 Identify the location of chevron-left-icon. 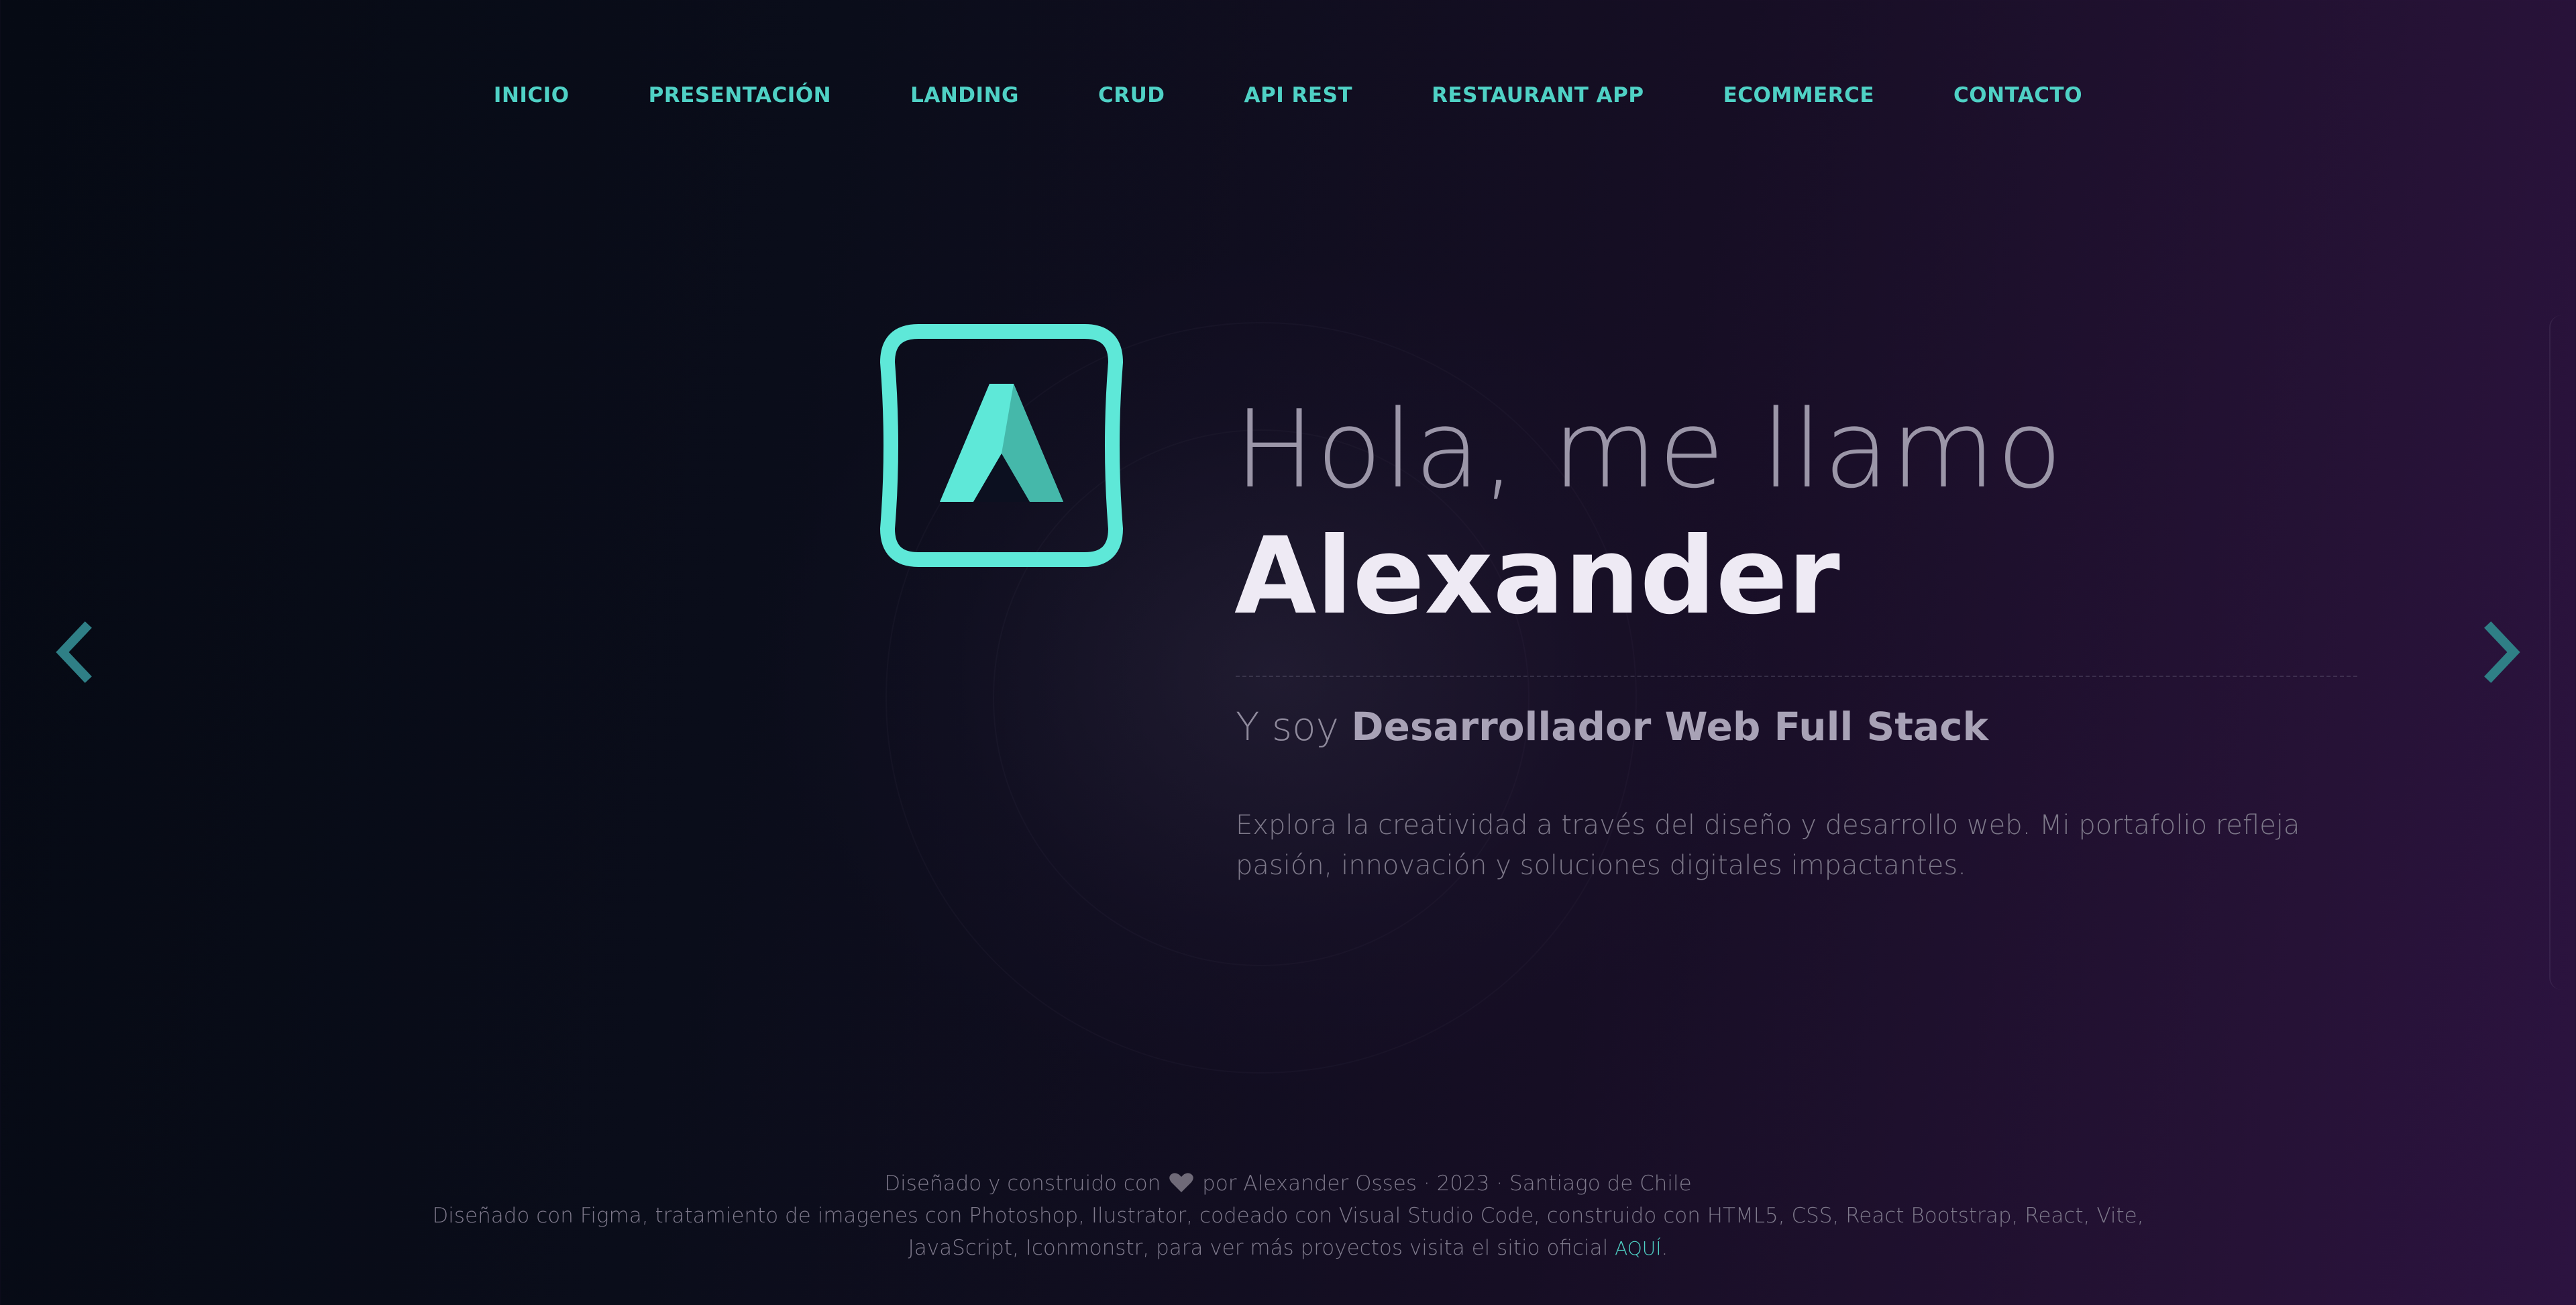
(74, 652).